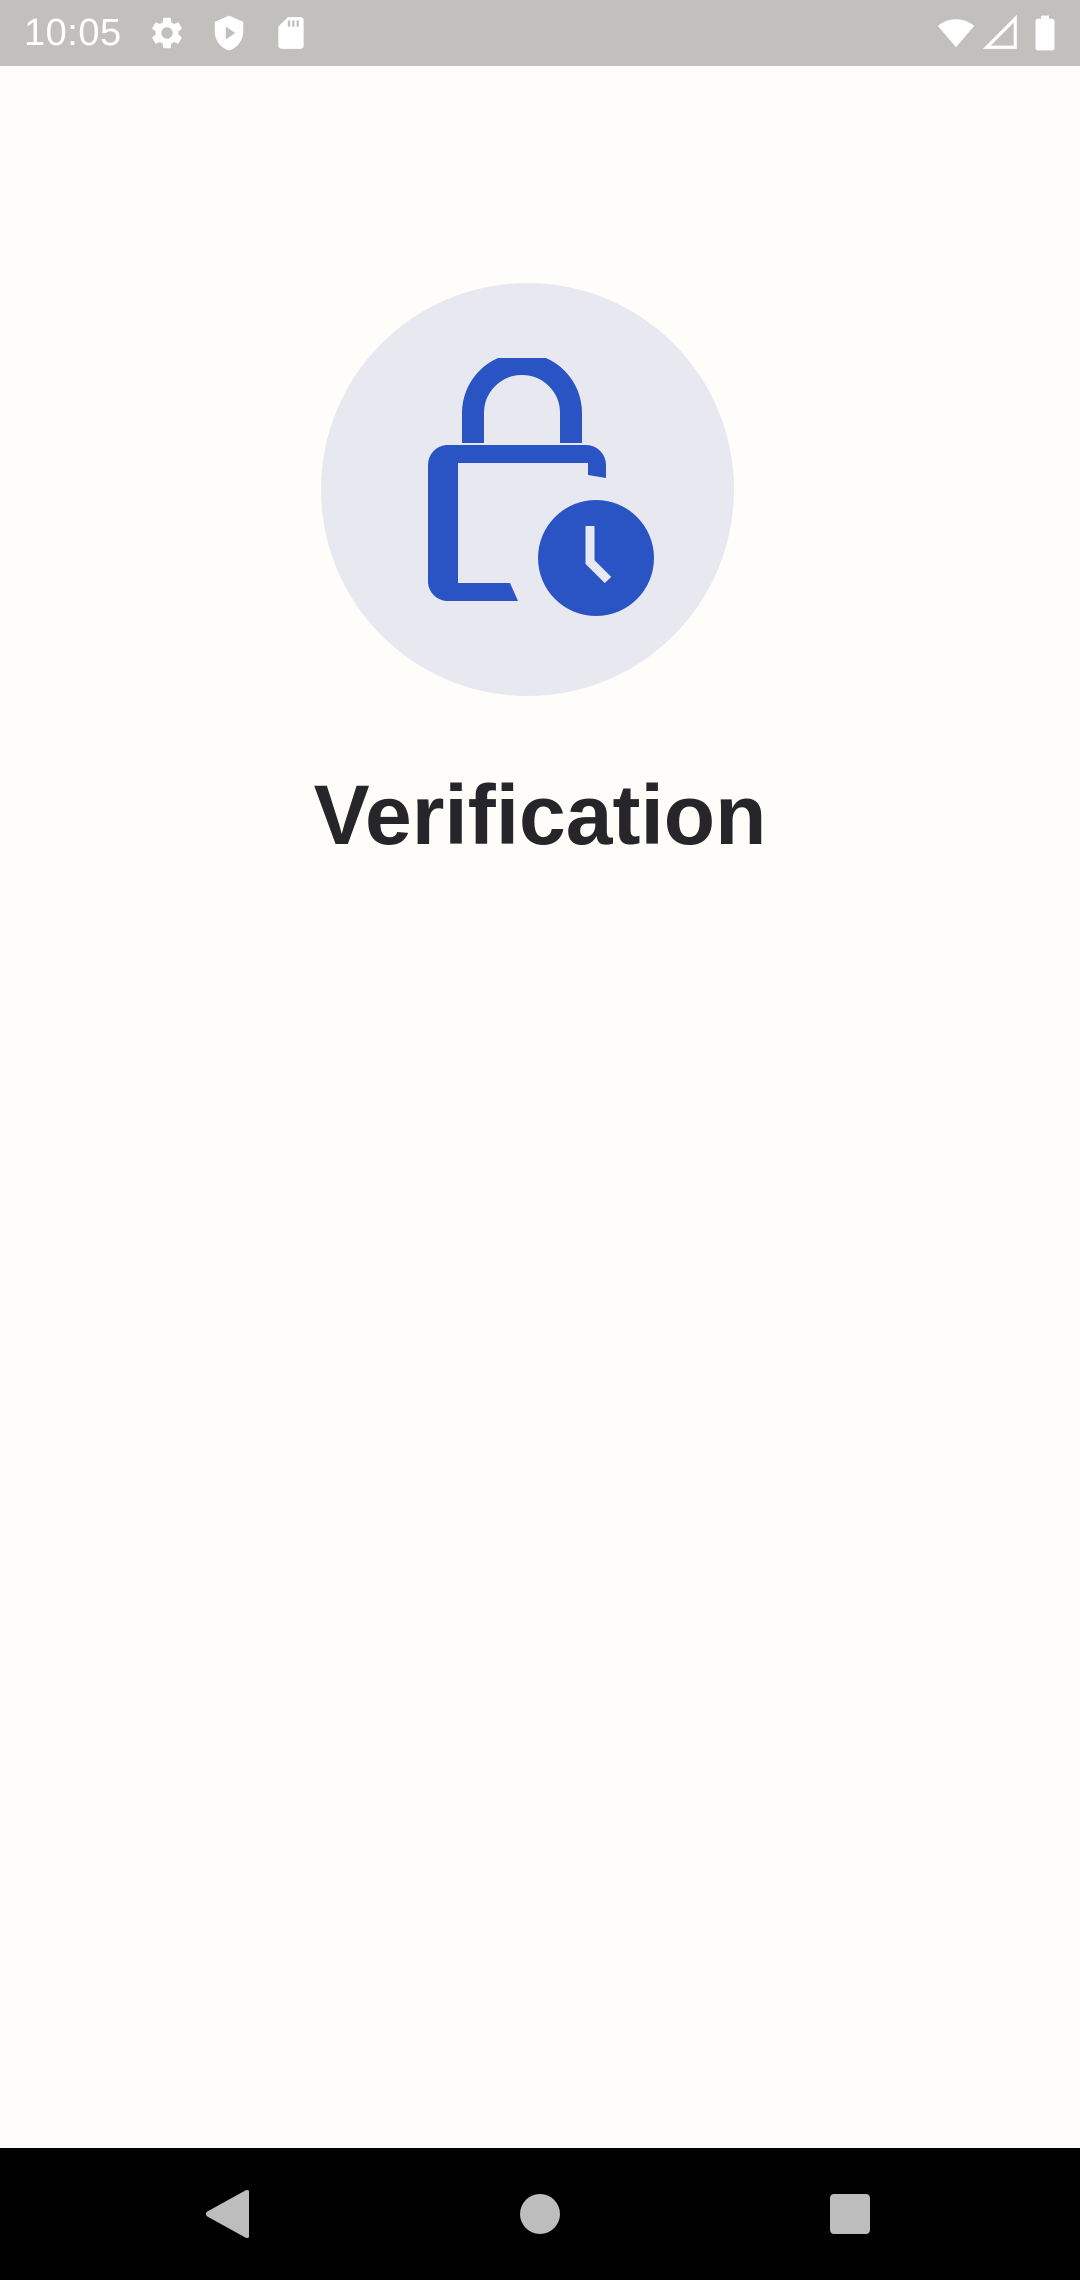 The image size is (1080, 2280). What do you see at coordinates (999, 31) in the screenshot?
I see `signal-icon` at bounding box center [999, 31].